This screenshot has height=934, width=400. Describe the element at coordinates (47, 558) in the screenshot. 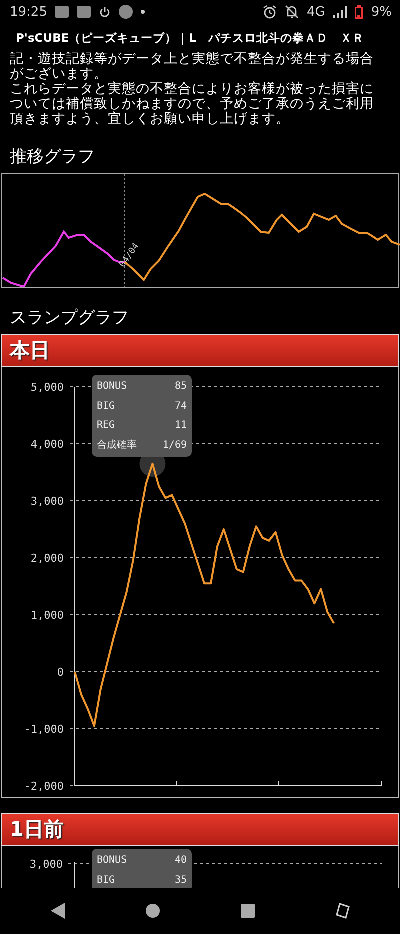

I see `y-axis-label: 2,000` at that location.